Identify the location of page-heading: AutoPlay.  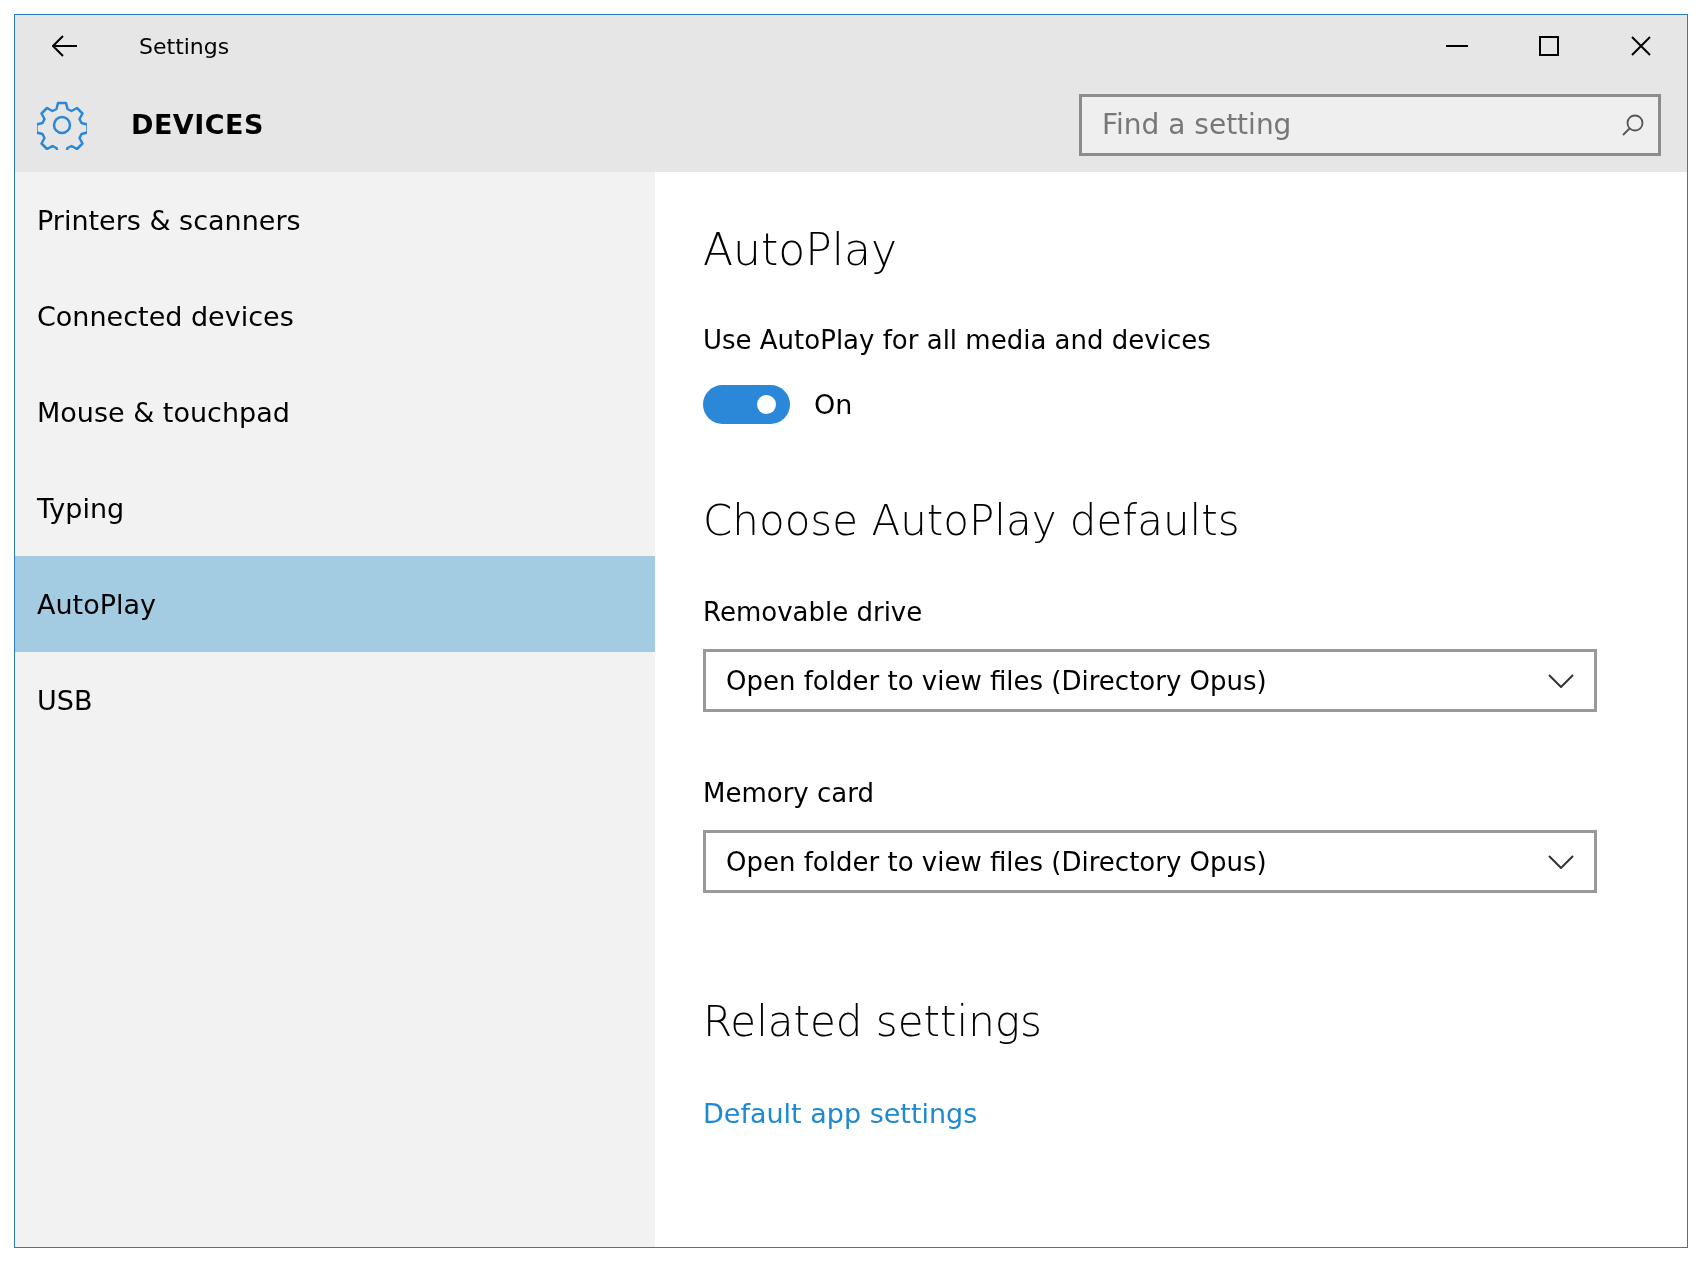
(800, 249).